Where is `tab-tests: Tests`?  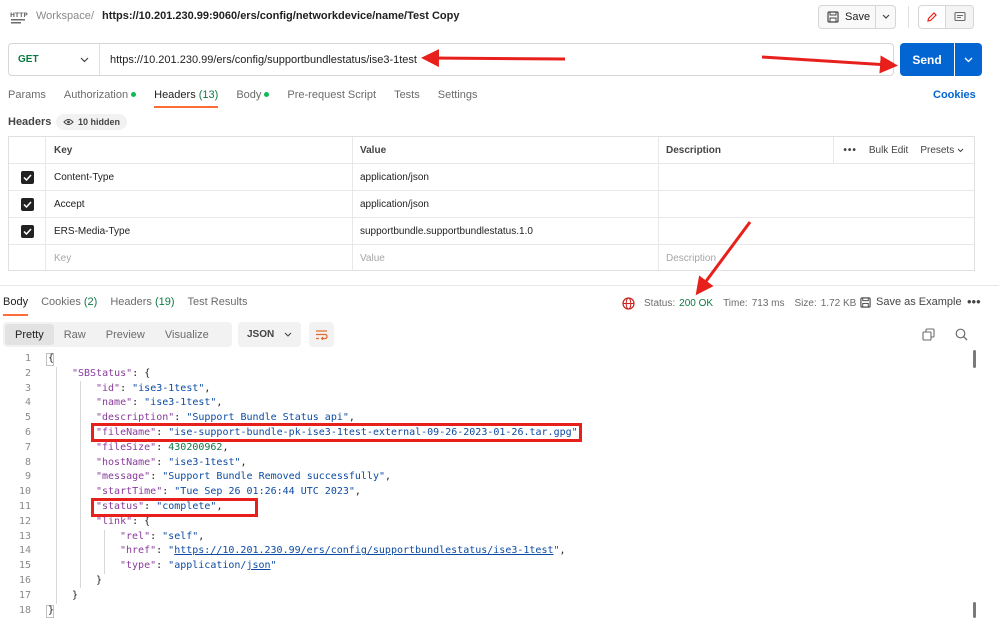
tab-tests: Tests is located at coordinates (407, 98).